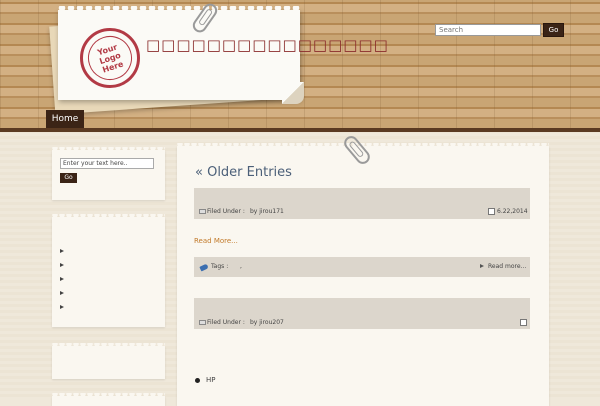 The image size is (600, 406). Describe the element at coordinates (362, 313) in the screenshot. I see `post-meta-bar-2: Filed Under : by jirou207` at that location.